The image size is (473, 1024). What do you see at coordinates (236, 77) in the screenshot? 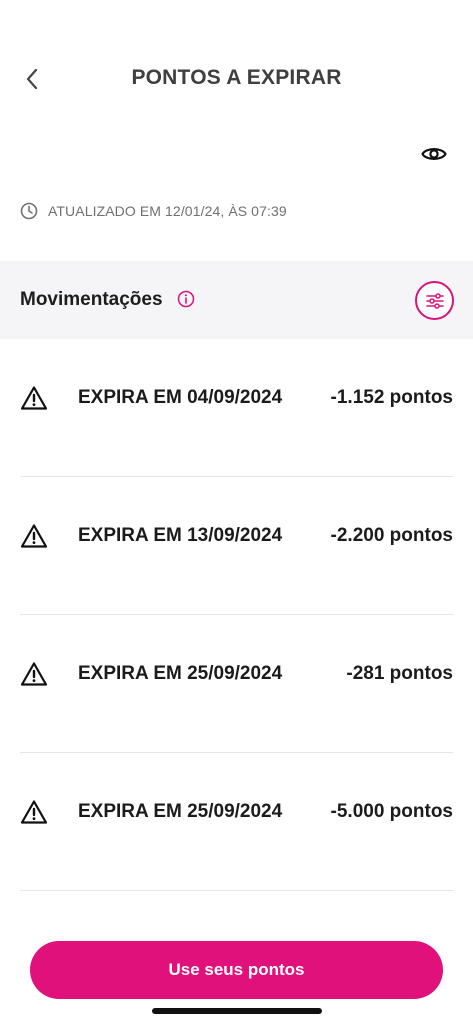
I see `page-title: PONTOS A EXPIRAR` at bounding box center [236, 77].